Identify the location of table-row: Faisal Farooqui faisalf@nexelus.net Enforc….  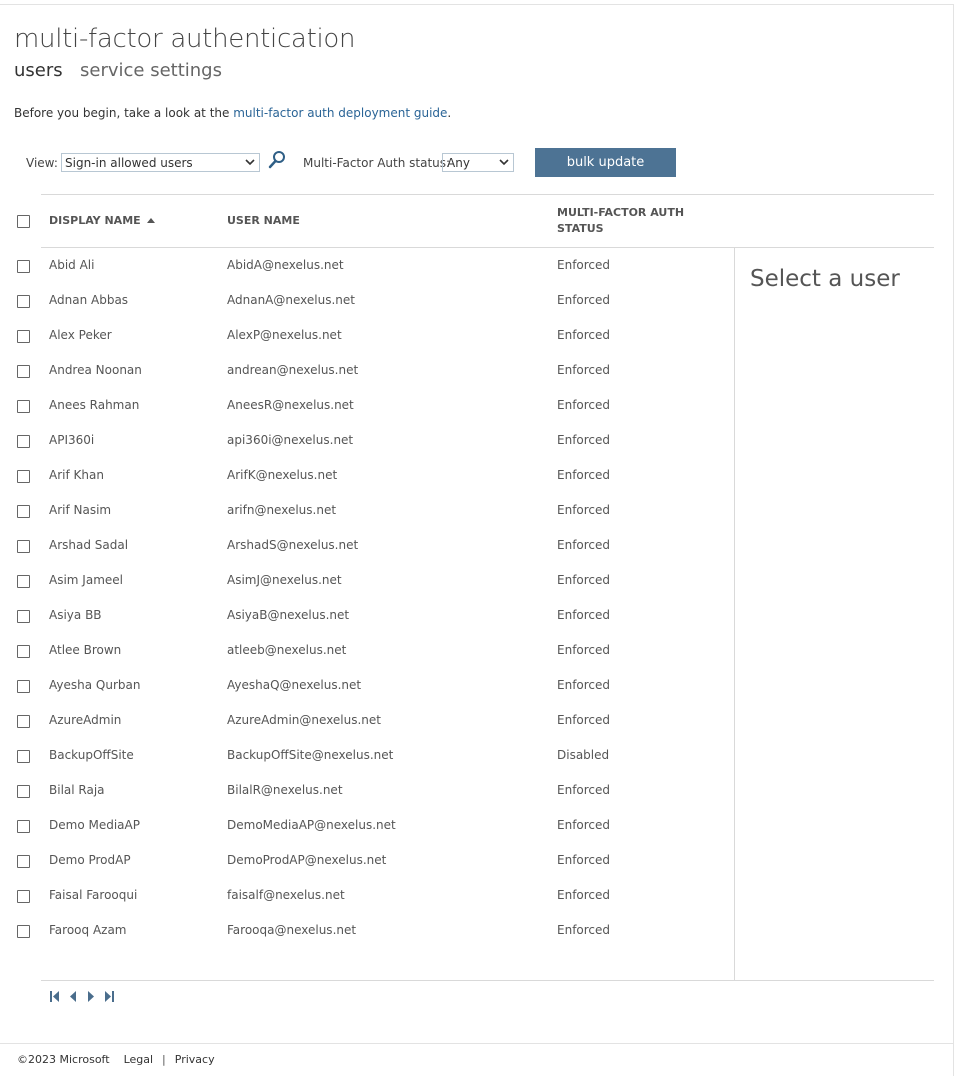
(367, 895).